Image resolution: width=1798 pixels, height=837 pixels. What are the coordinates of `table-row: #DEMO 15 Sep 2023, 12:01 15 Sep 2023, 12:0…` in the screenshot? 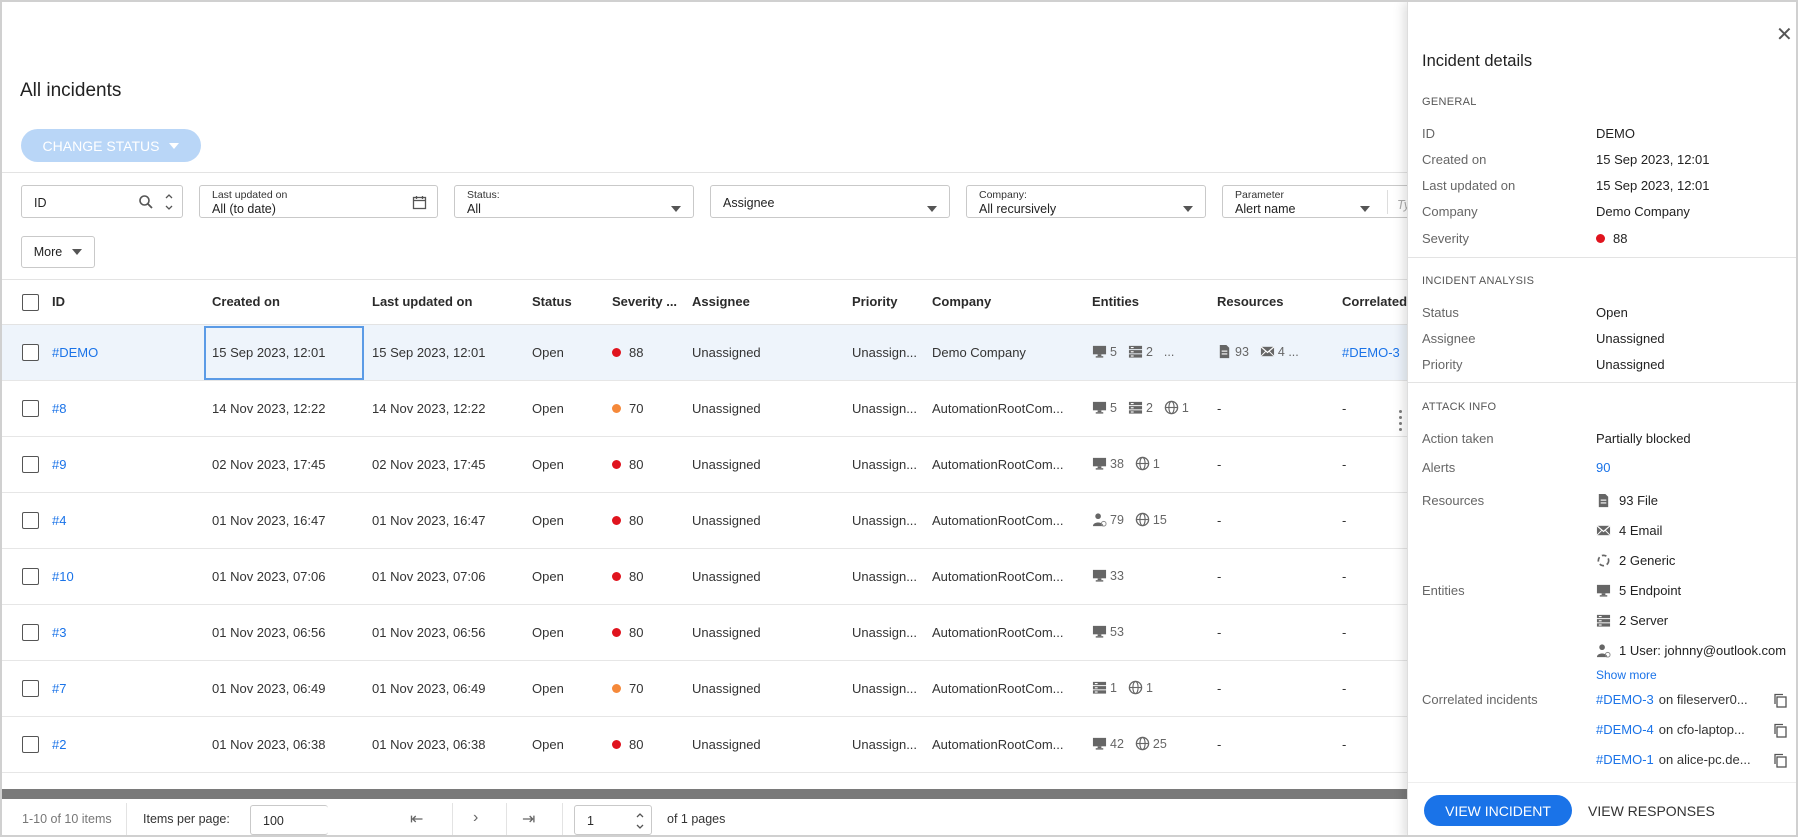 It's located at (707, 353).